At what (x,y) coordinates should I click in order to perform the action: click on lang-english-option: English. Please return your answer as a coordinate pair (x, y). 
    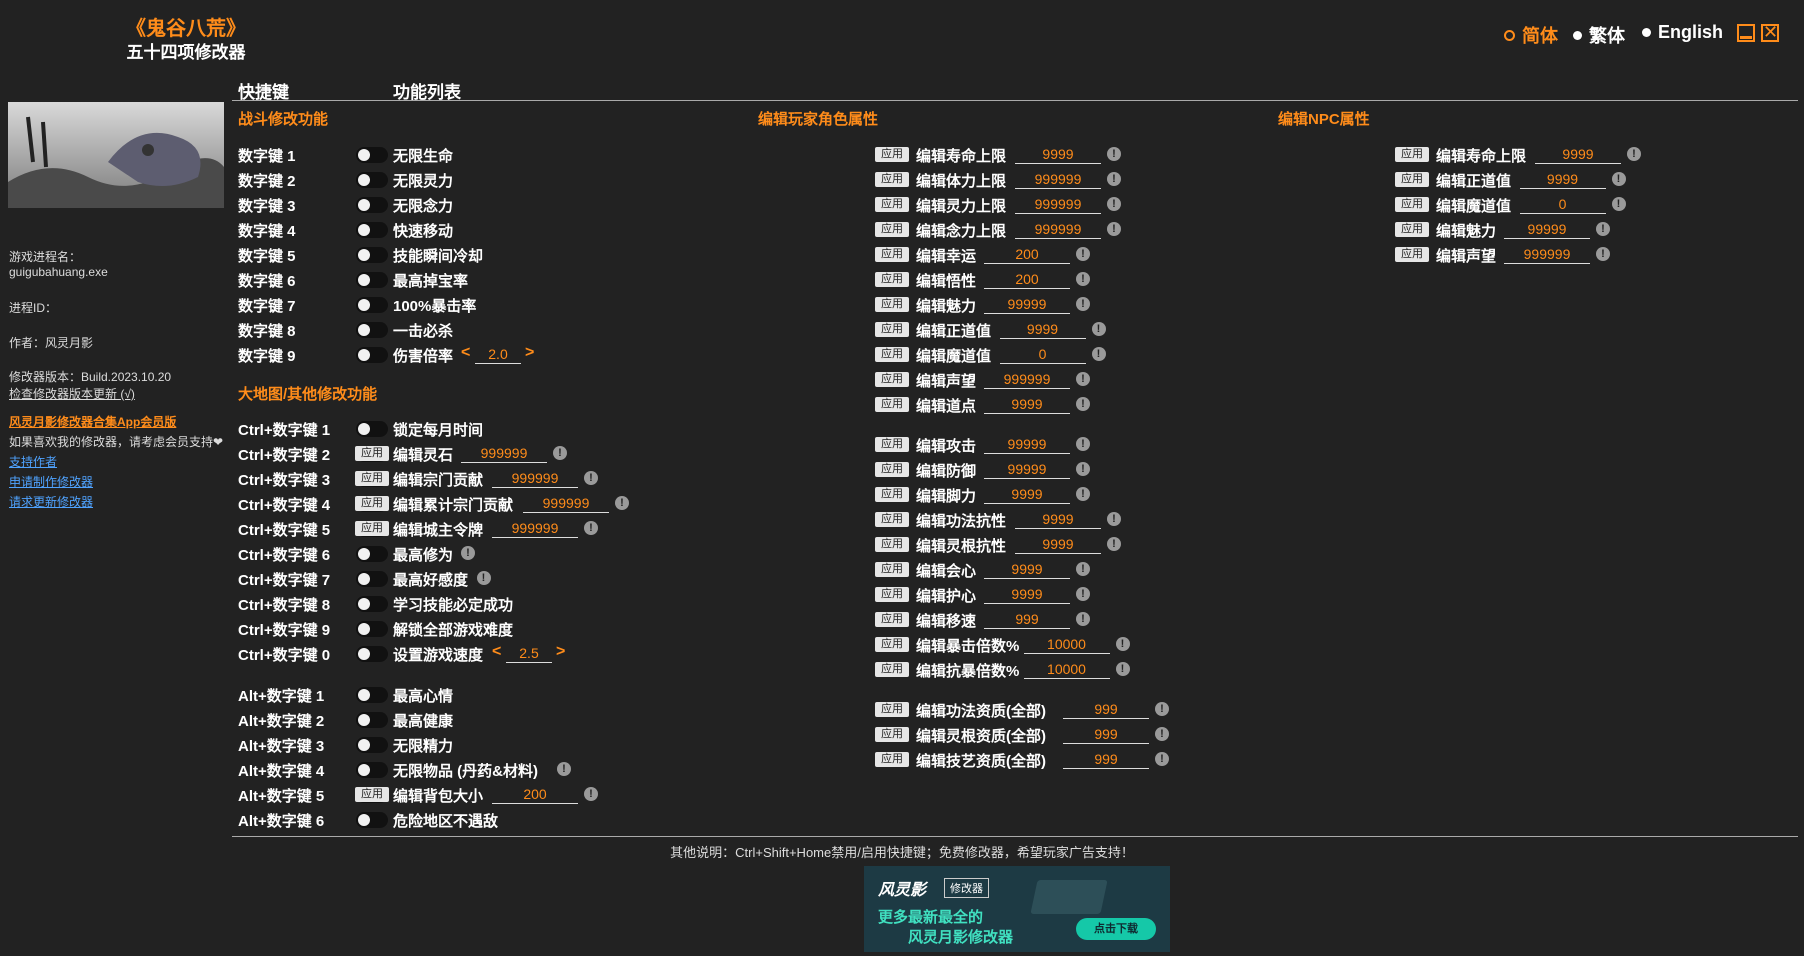
    Looking at the image, I should click on (1682, 32).